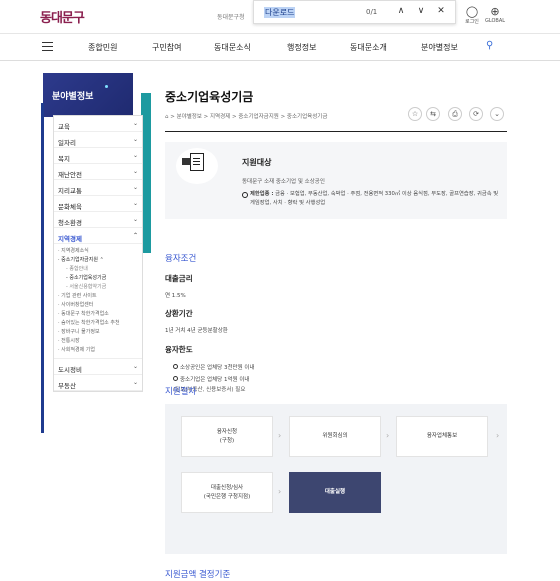  What do you see at coordinates (280, 47) in the screenshot?
I see `main-nav: 종합민원 구민참여 동대문소식 행정정보 동대문소개 분야별정보 ⚲` at bounding box center [280, 47].